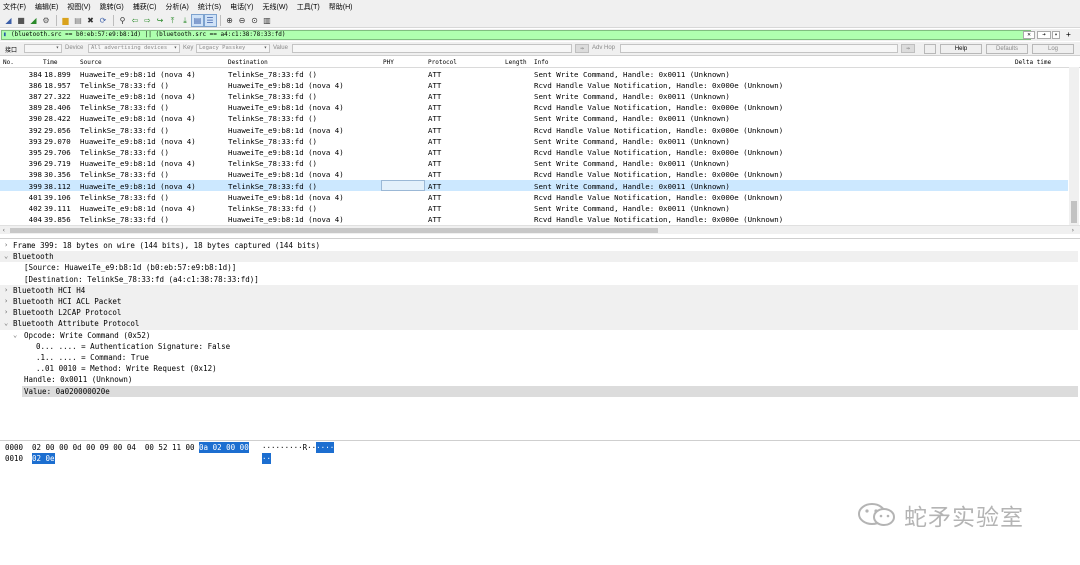 Image resolution: width=1080 pixels, height=565 pixels. I want to click on column-no: No., so click(8, 62).